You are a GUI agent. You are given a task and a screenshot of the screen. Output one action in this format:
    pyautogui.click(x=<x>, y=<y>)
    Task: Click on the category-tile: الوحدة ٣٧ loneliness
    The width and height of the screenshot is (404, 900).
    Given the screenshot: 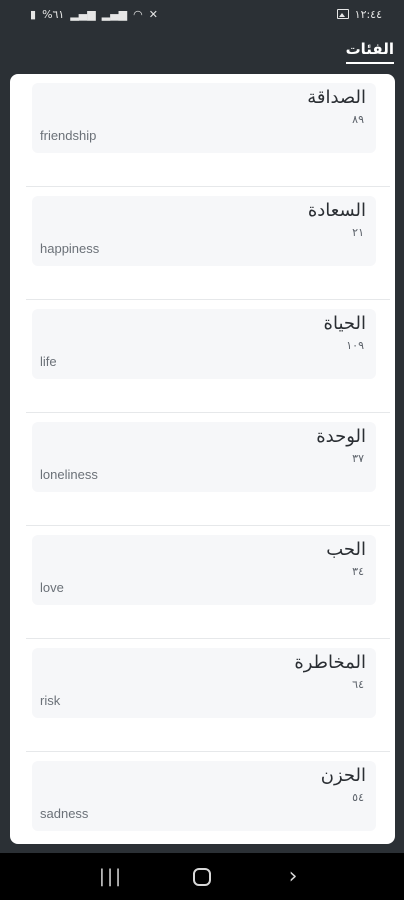 What is the action you would take?
    pyautogui.click(x=204, y=457)
    